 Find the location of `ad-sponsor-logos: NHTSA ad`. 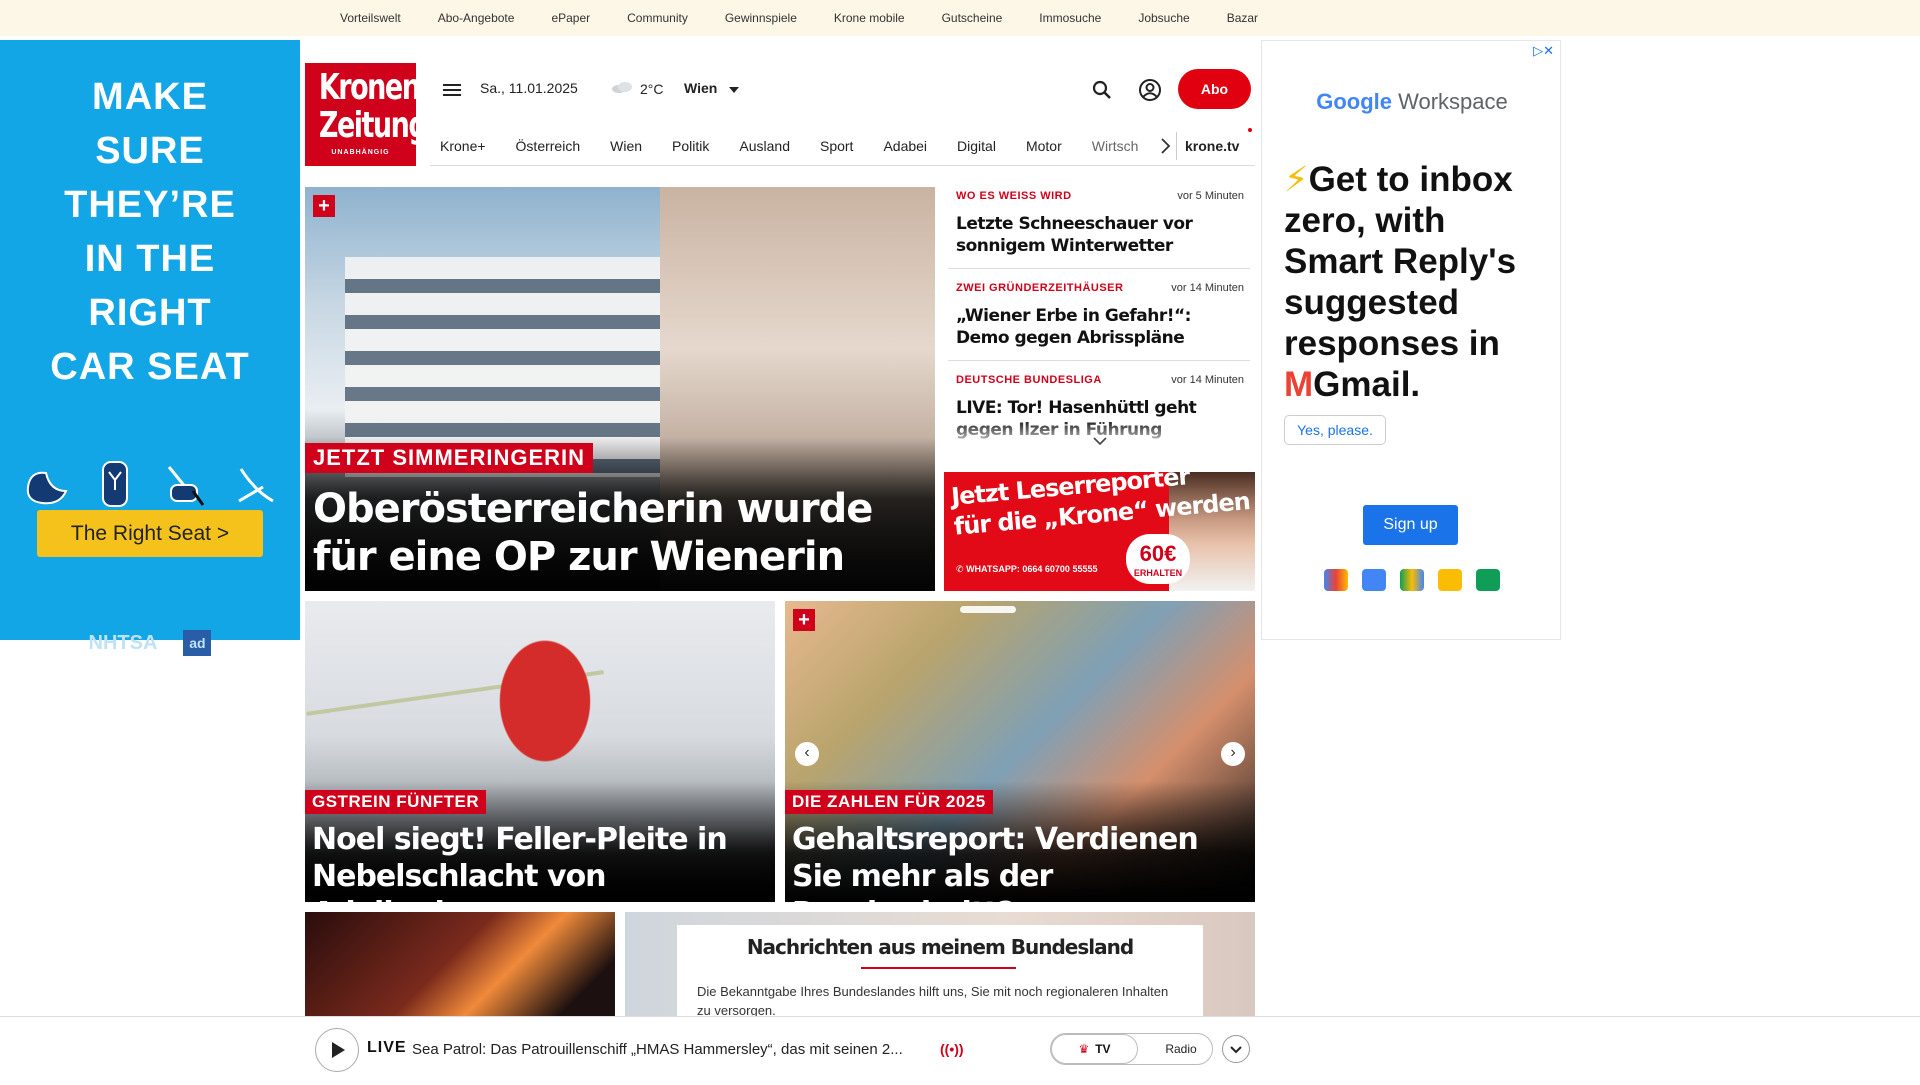

ad-sponsor-logos: NHTSA ad is located at coordinates (150, 643).